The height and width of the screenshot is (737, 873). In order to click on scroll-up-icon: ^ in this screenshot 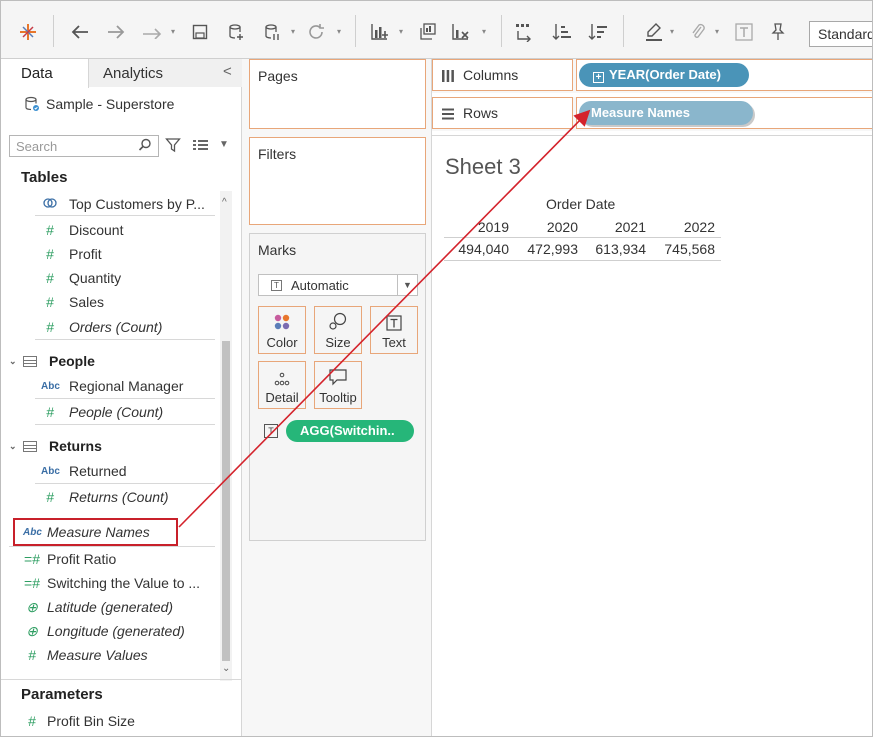, I will do `click(224, 202)`.